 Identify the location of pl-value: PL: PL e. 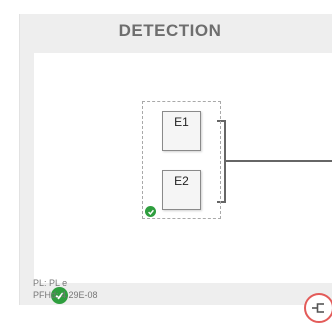
(50, 283).